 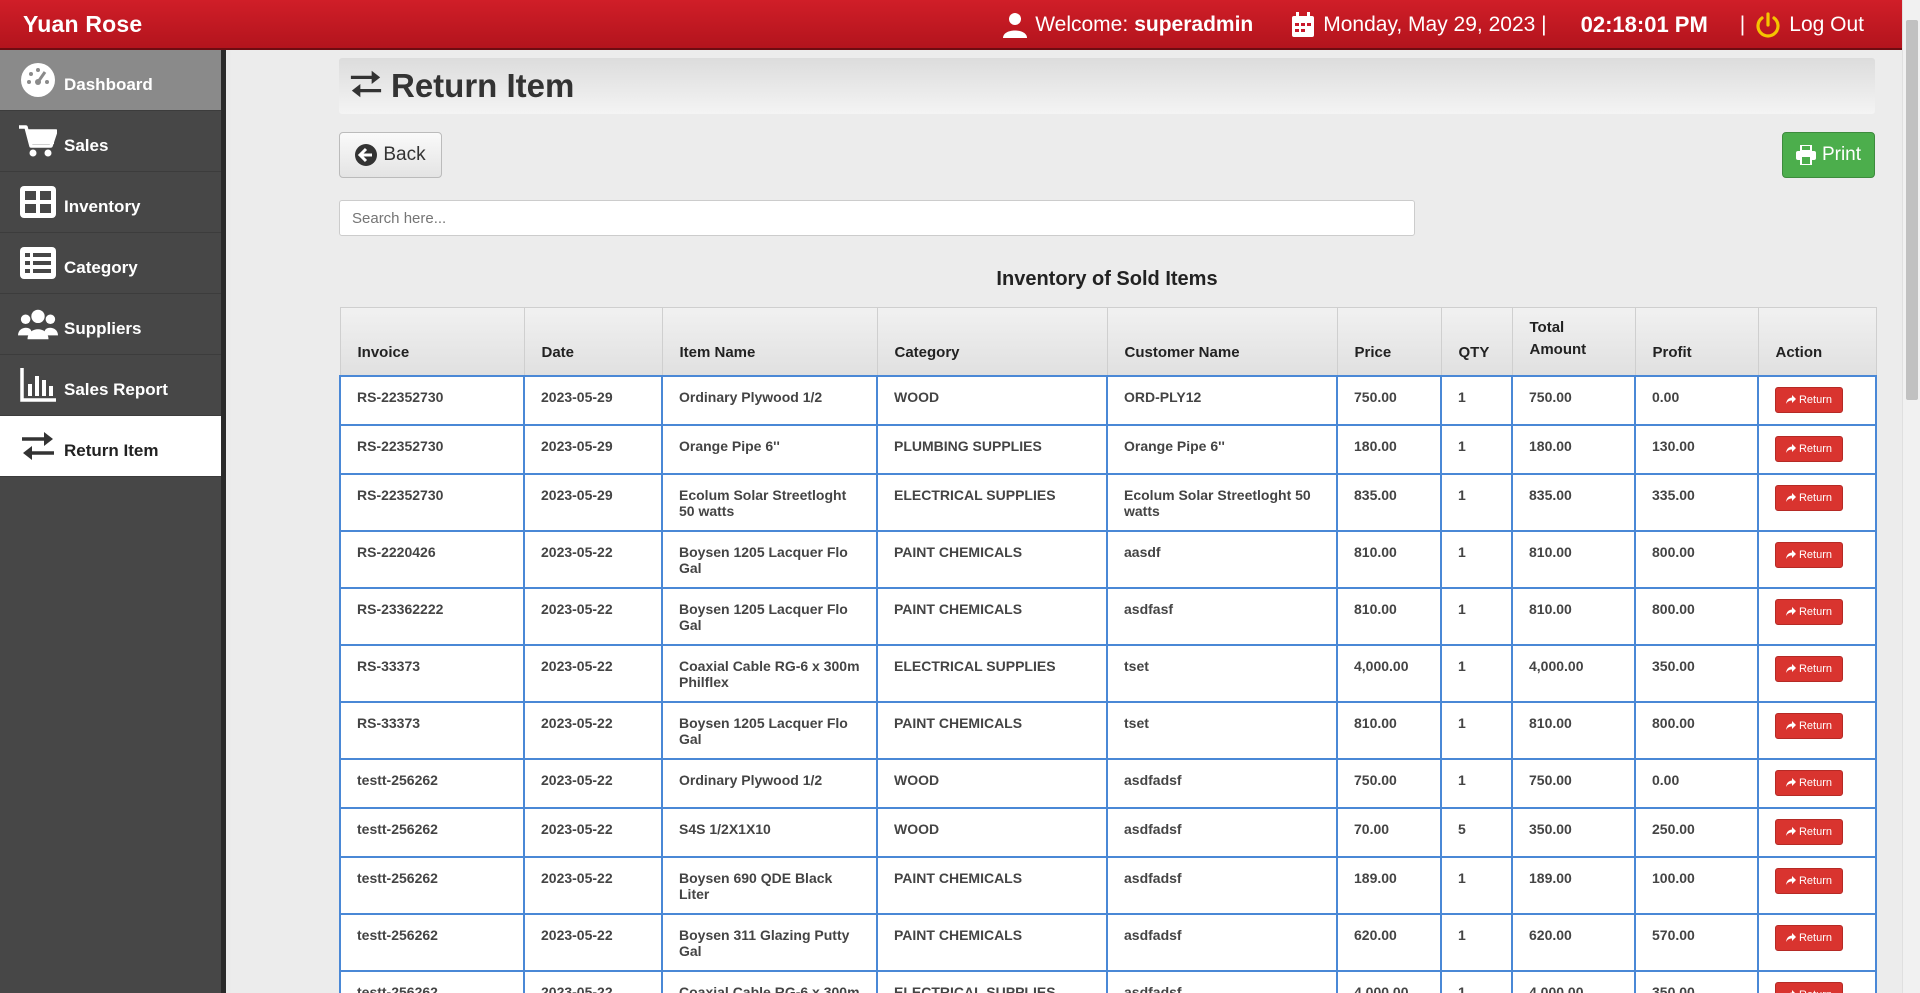 What do you see at coordinates (1573, 981) in the screenshot?
I see `cell-total-amount: 4,000.00` at bounding box center [1573, 981].